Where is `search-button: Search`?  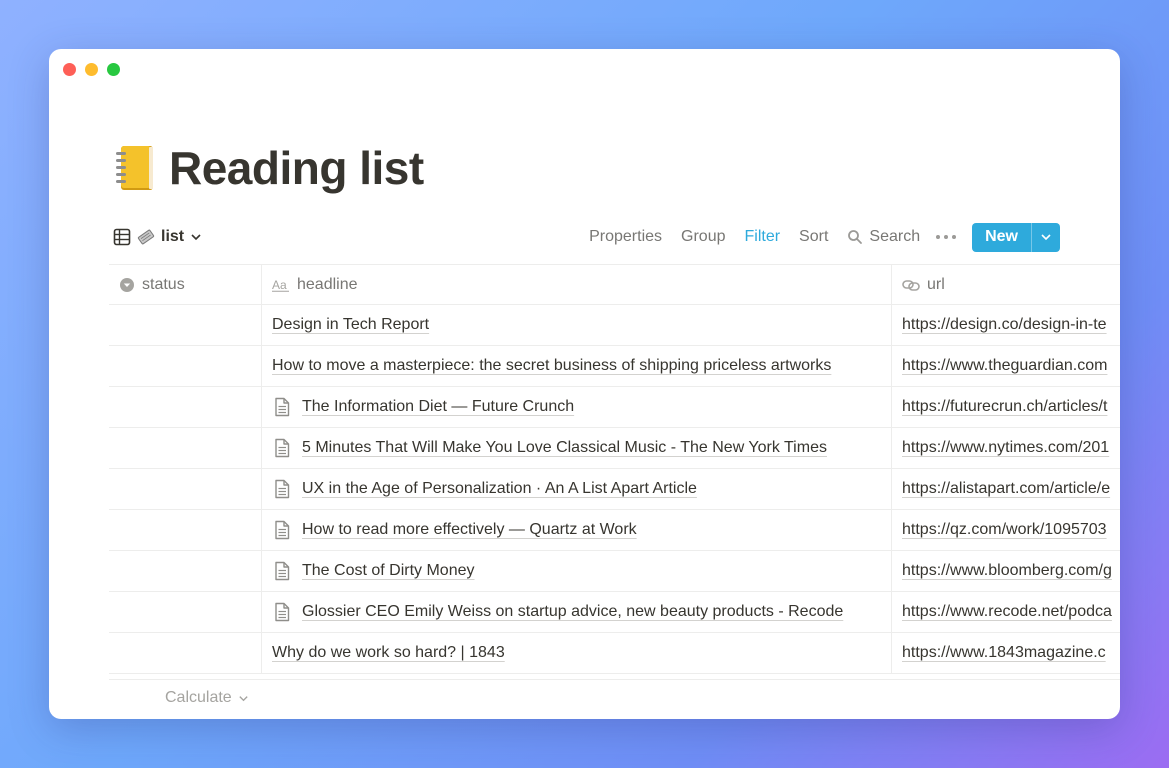
search-button: Search is located at coordinates (883, 237).